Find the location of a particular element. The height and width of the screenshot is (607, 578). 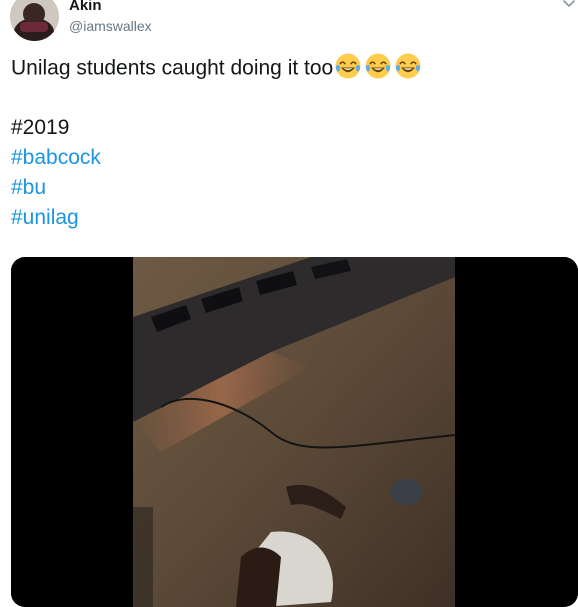

tweet-text: Unilag students caught doing it too is located at coordinates (216, 67).